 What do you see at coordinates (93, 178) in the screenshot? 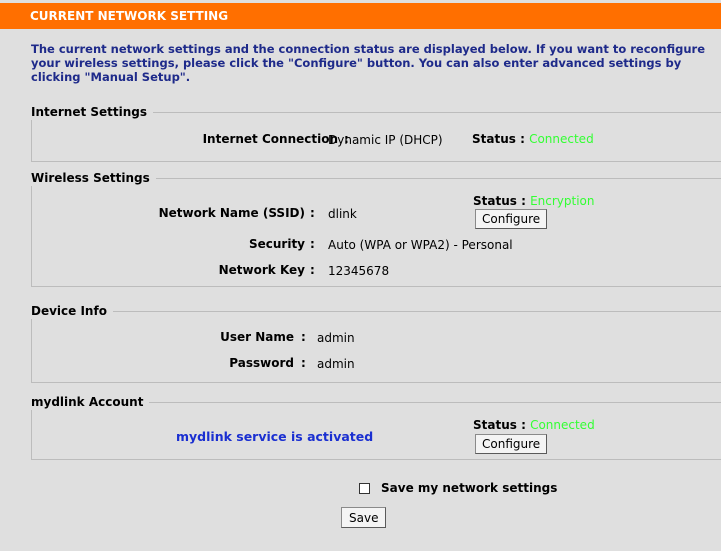
I see `wireless-settings-legend: Wireless Settings` at bounding box center [93, 178].